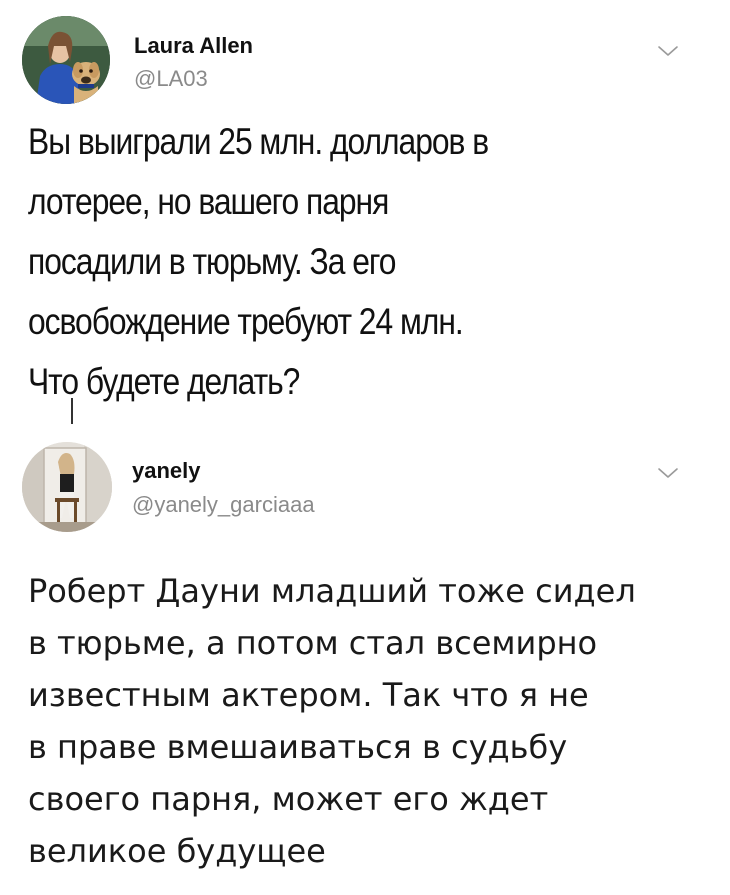 This screenshot has height=895, width=730. I want to click on user-handle: @LA03, so click(171, 79).